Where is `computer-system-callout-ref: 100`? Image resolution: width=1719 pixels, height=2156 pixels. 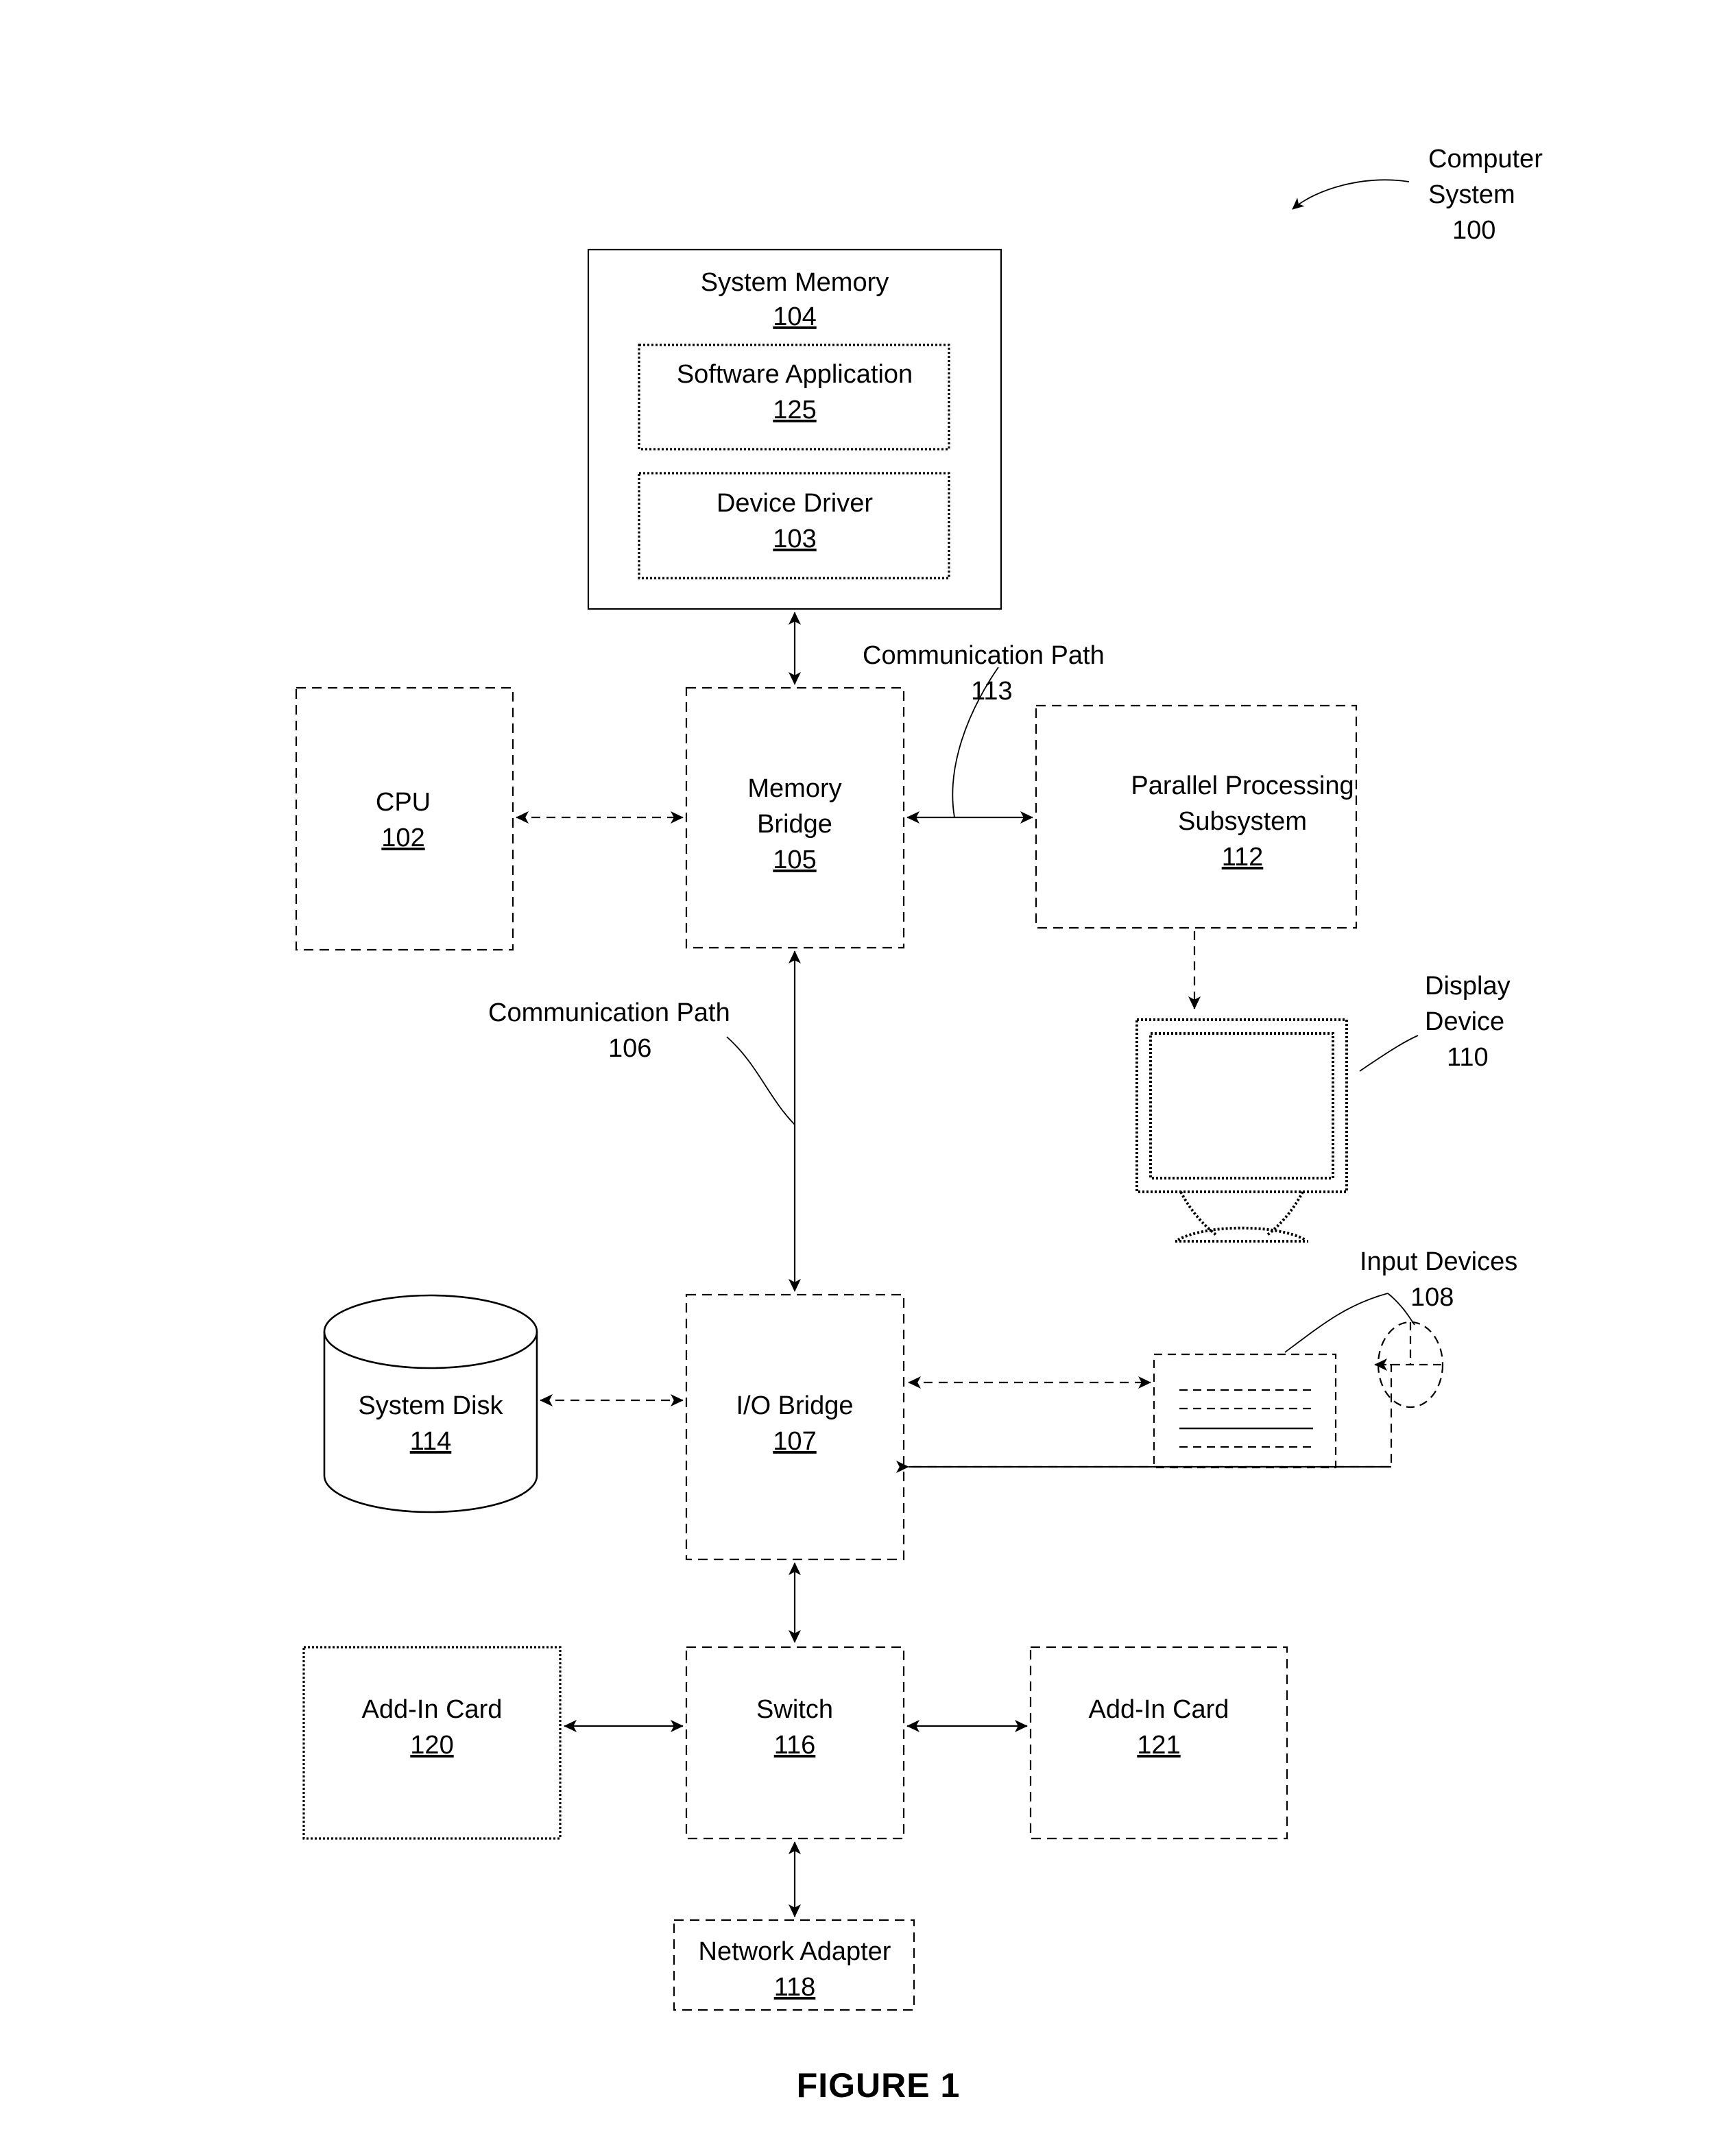
computer-system-callout-ref: 100 is located at coordinates (1473, 231).